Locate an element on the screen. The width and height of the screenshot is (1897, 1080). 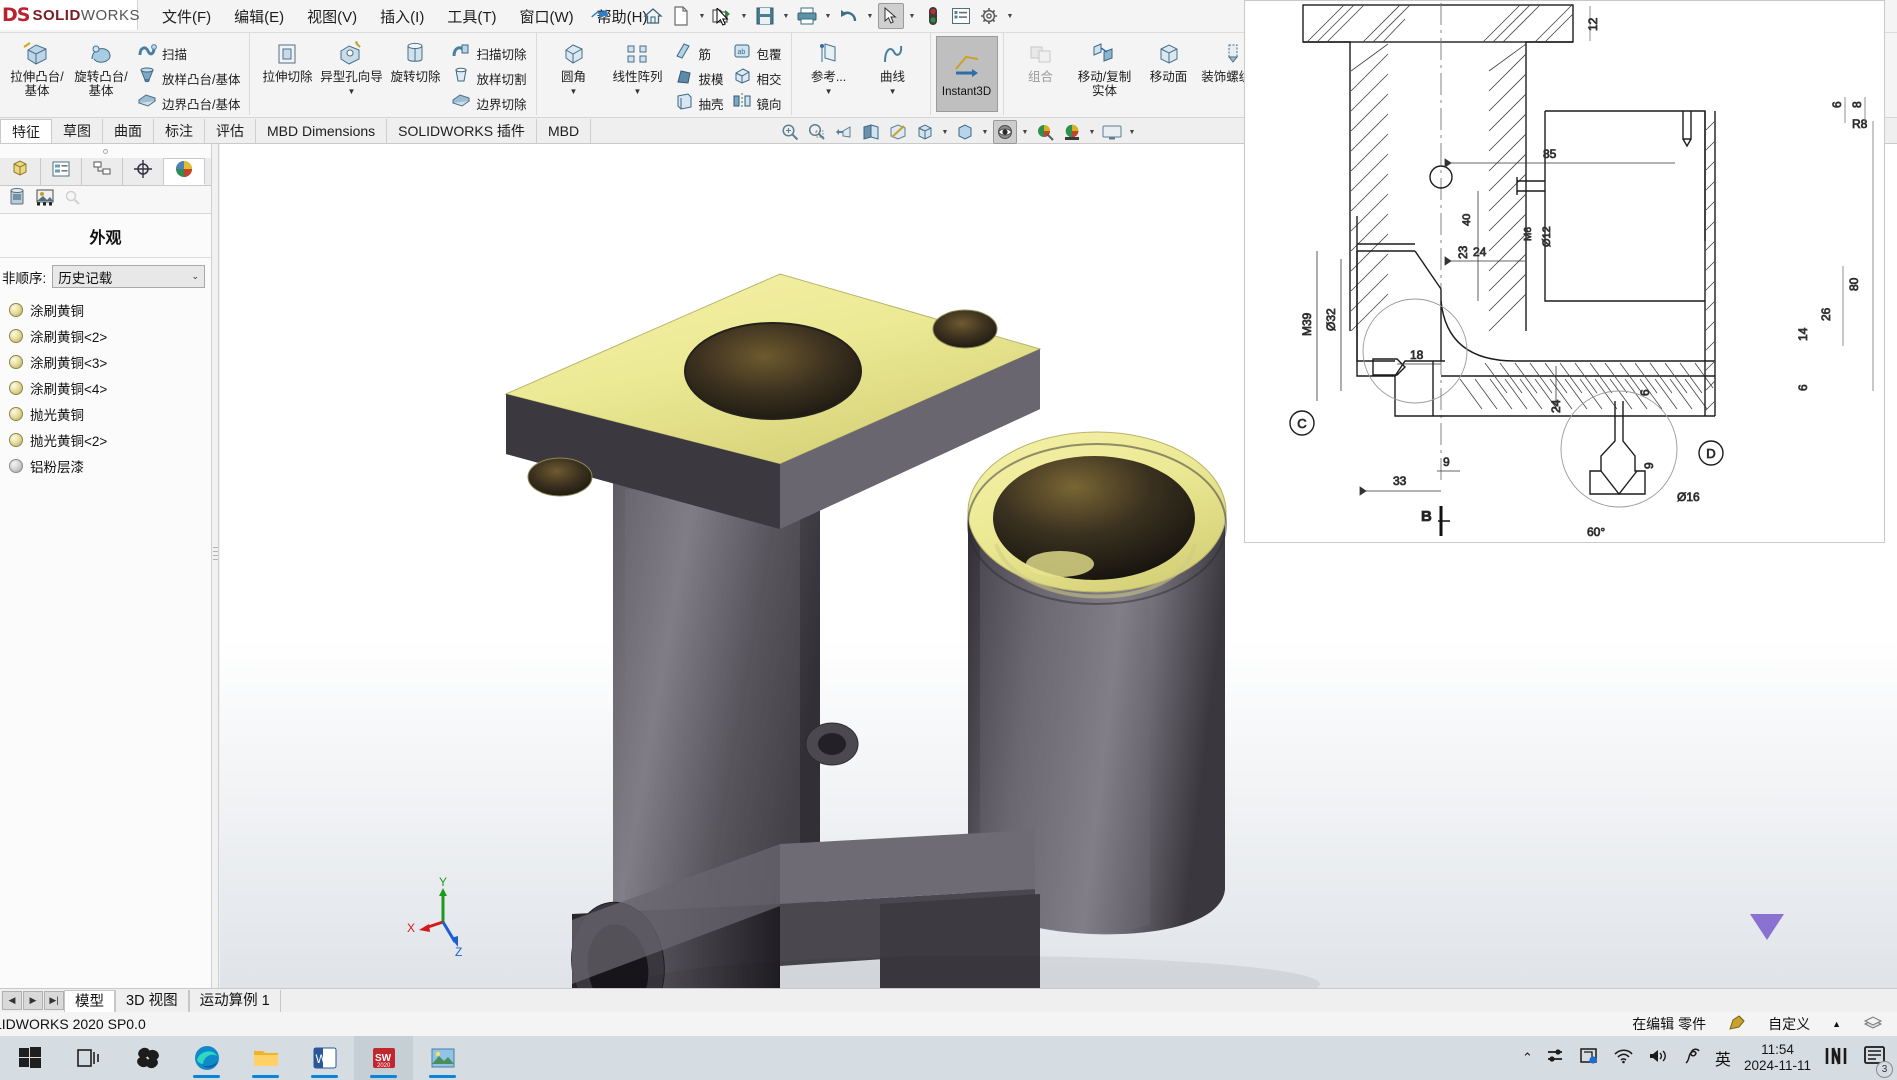
combine-button: 组合 is located at coordinates (1041, 60).